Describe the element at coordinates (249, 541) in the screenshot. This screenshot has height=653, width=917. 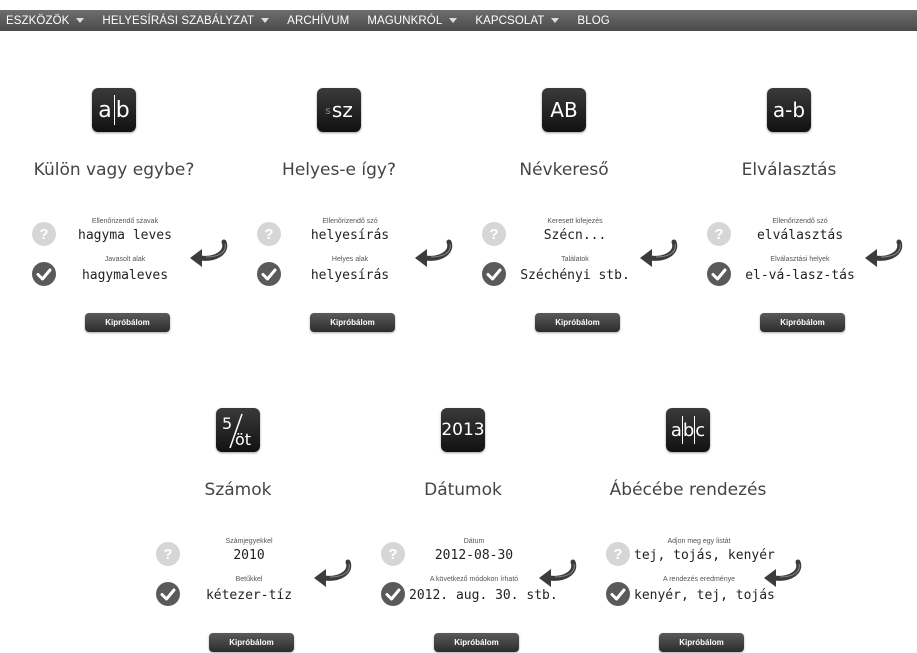
I see `input-label: Számjegyekkel` at that location.